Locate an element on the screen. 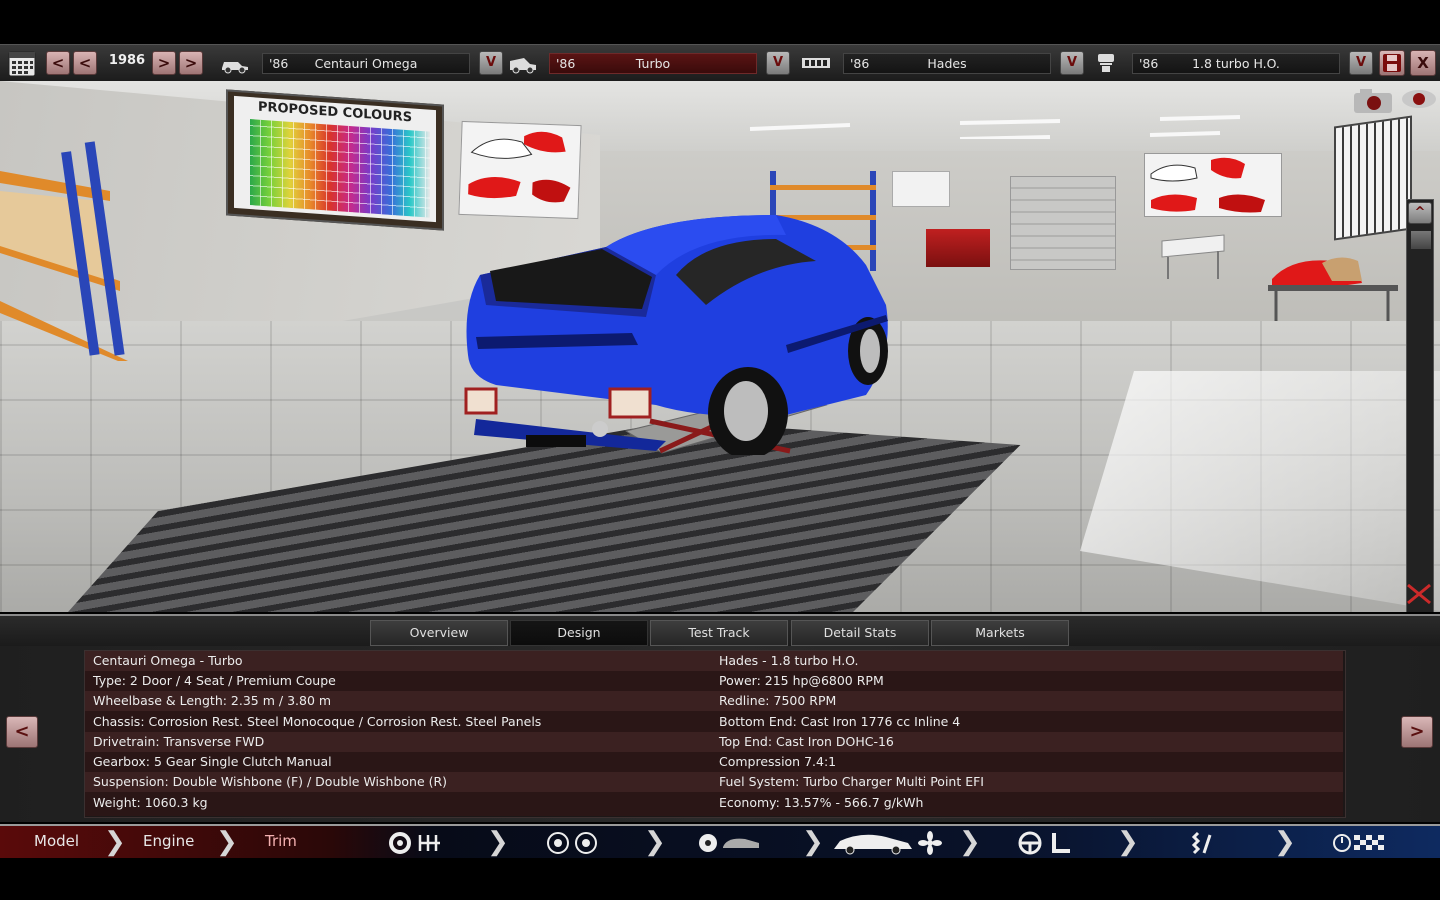 This screenshot has width=1440, height=900. trim-name: Turbo is located at coordinates (653, 63).